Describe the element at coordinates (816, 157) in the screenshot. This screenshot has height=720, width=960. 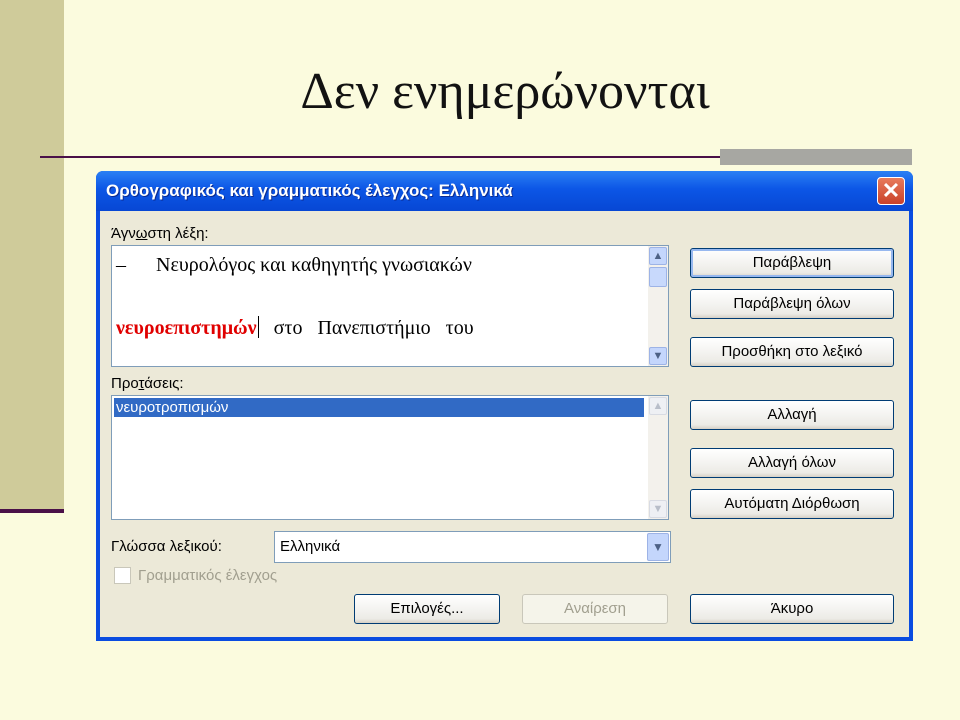
I see `slide-gray-bar` at that location.